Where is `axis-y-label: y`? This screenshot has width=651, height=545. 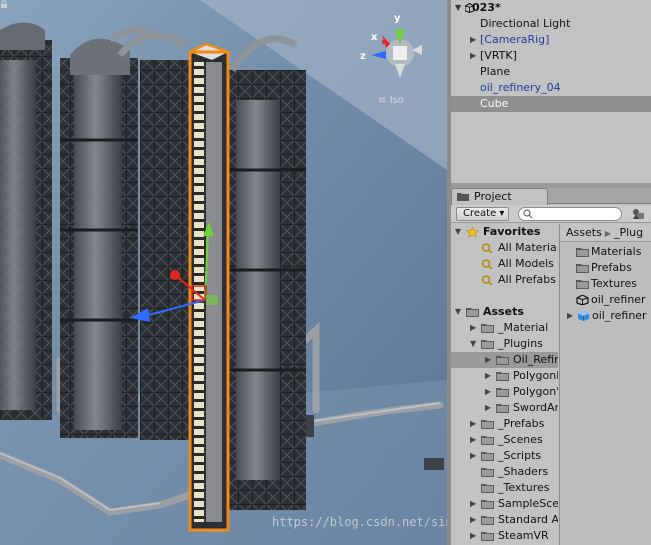
axis-y-label: y is located at coordinates (397, 18).